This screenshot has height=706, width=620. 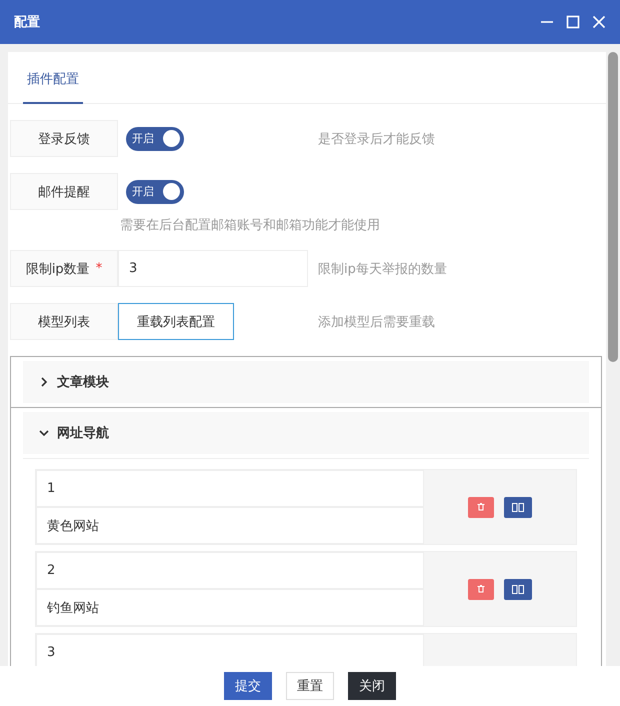 What do you see at coordinates (58, 269) in the screenshot?
I see `label-text: 限制ip数量` at bounding box center [58, 269].